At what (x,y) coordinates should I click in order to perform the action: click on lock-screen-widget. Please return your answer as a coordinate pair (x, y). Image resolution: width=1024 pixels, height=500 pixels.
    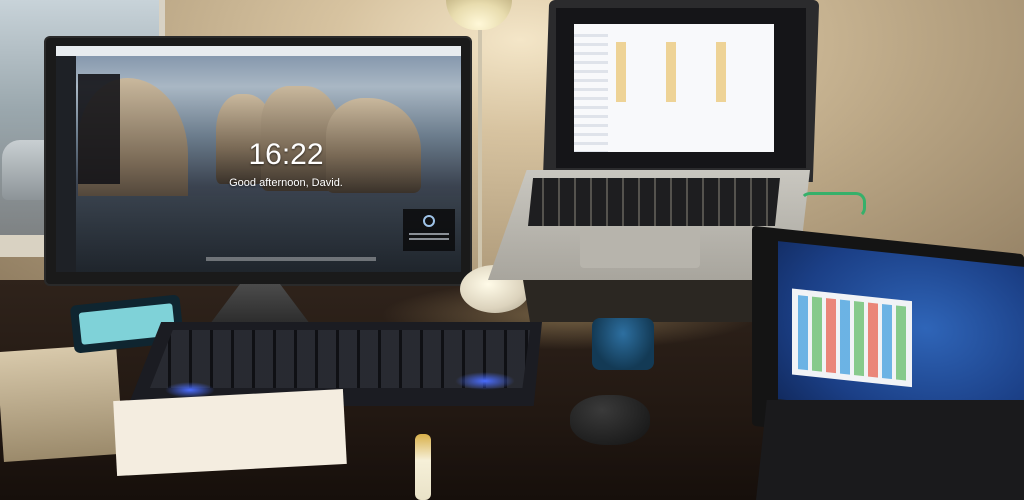
    Looking at the image, I should click on (429, 230).